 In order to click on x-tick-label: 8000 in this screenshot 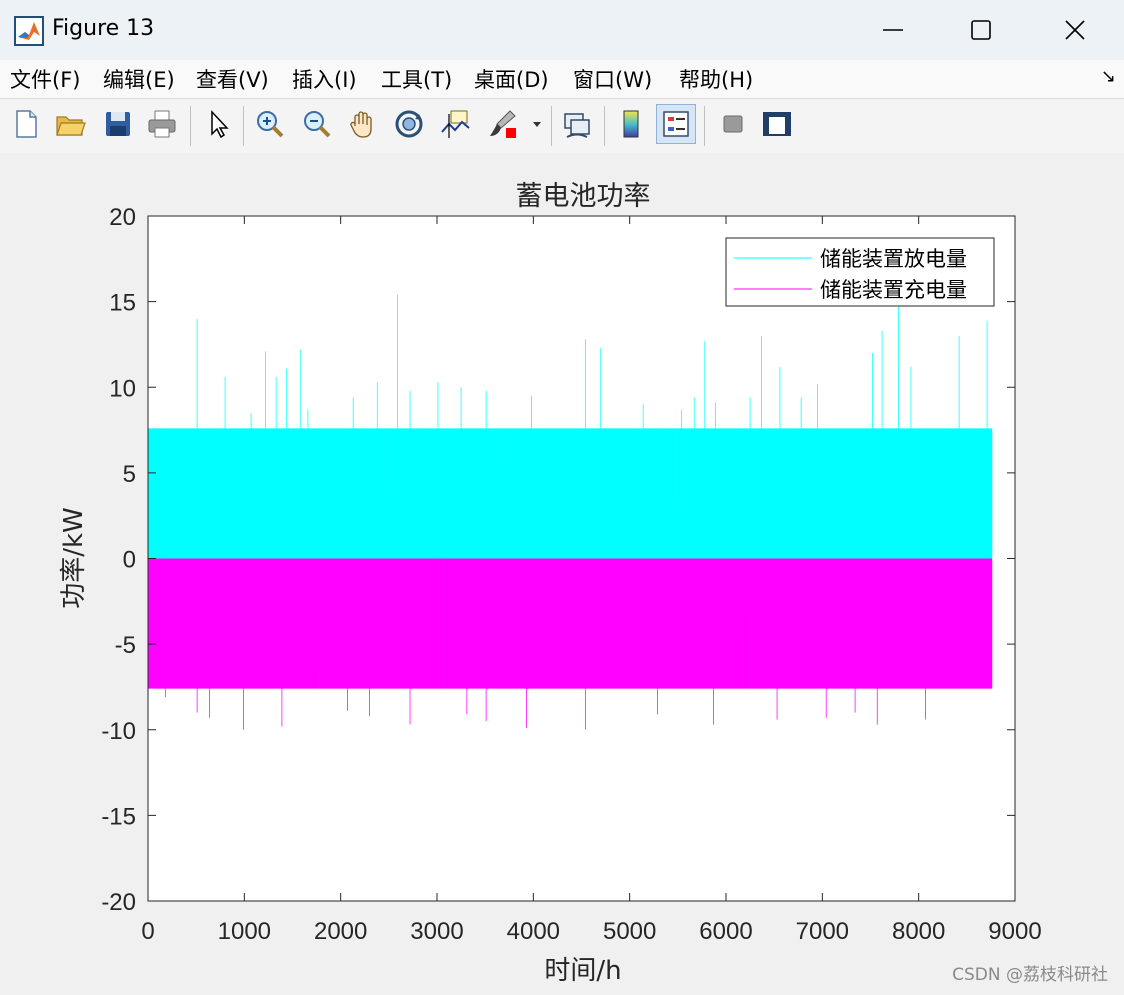, I will do `click(918, 931)`.